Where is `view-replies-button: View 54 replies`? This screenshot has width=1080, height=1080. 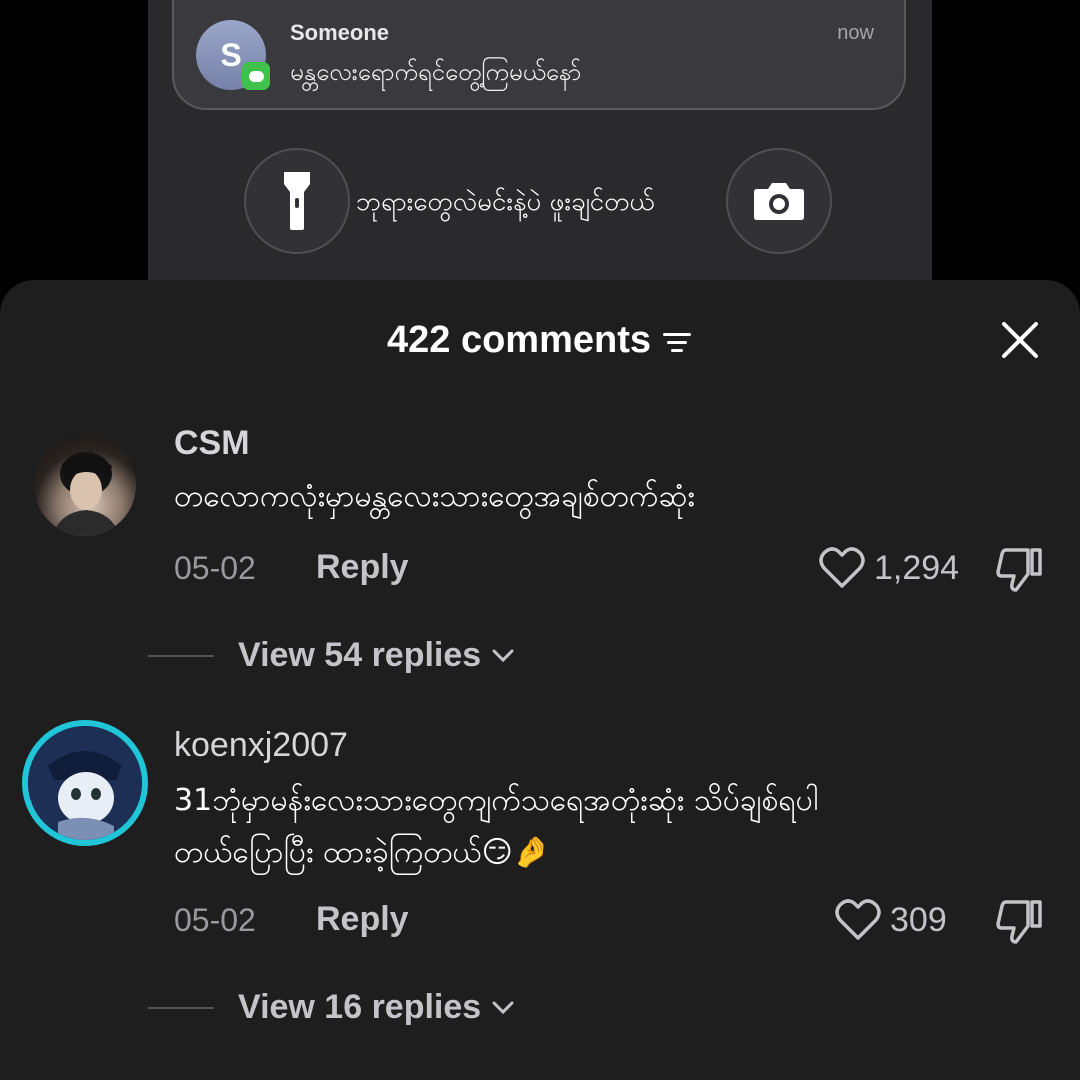 view-replies-button: View 54 replies is located at coordinates (331, 655).